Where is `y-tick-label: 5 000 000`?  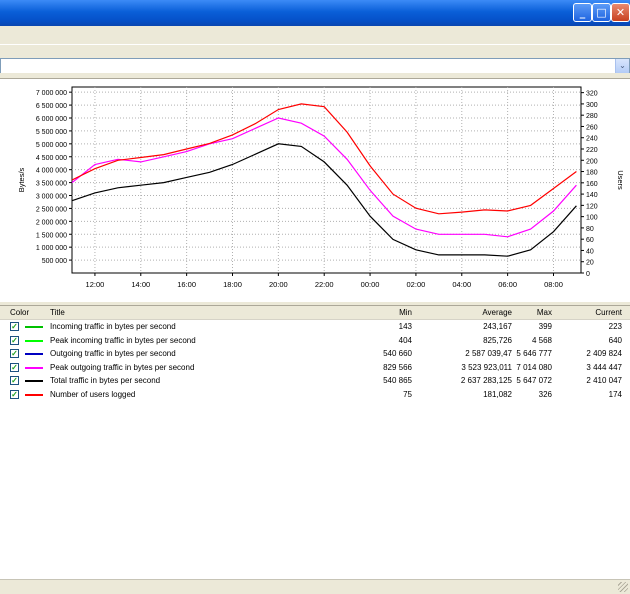
y-tick-label: 5 000 000 is located at coordinates (51, 145).